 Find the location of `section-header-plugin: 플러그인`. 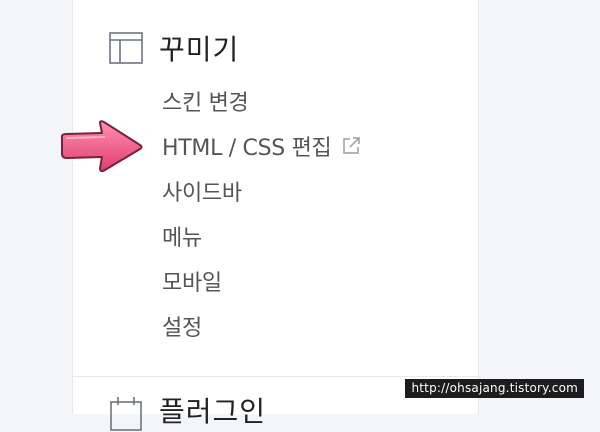

section-header-plugin: 플러그인 is located at coordinates (187, 414).